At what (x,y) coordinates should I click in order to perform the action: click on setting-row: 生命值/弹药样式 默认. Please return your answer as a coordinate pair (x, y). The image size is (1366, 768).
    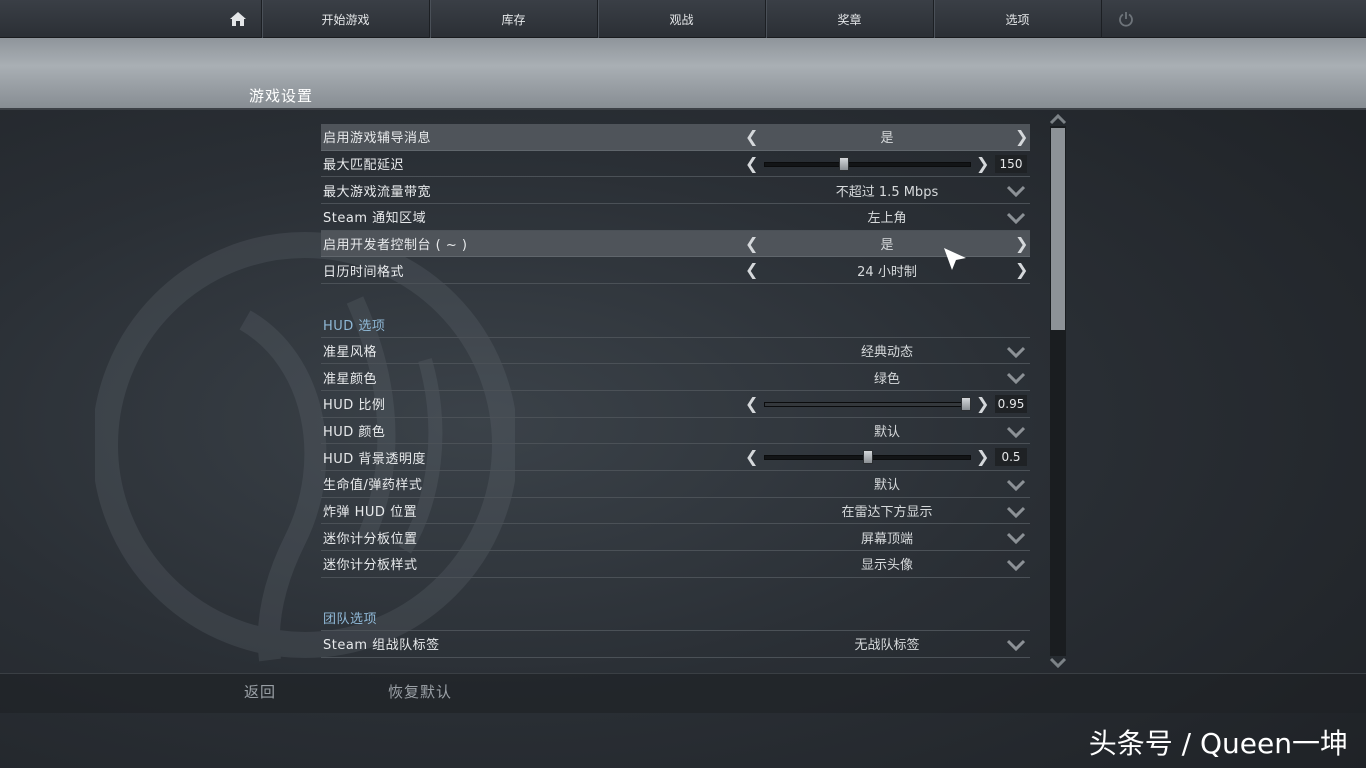
    Looking at the image, I should click on (675, 484).